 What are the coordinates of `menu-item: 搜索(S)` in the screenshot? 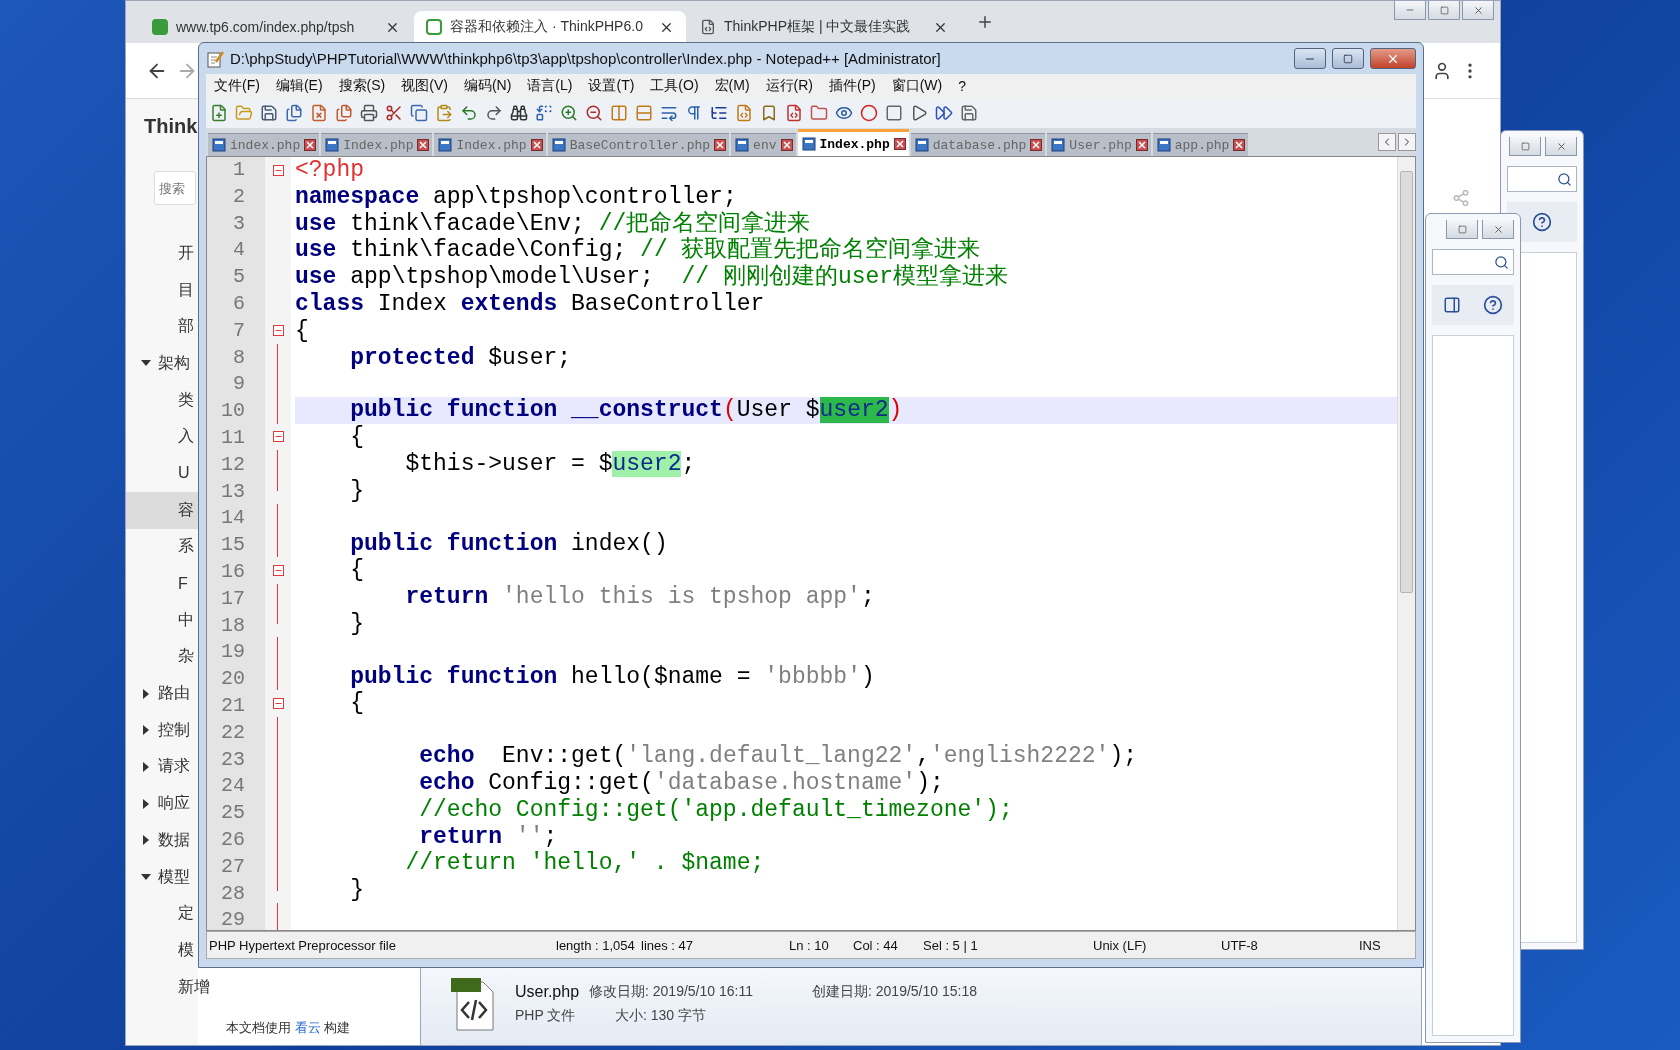 It's located at (362, 86).